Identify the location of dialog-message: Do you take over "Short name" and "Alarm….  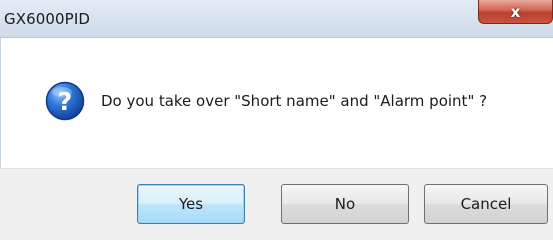
(294, 101).